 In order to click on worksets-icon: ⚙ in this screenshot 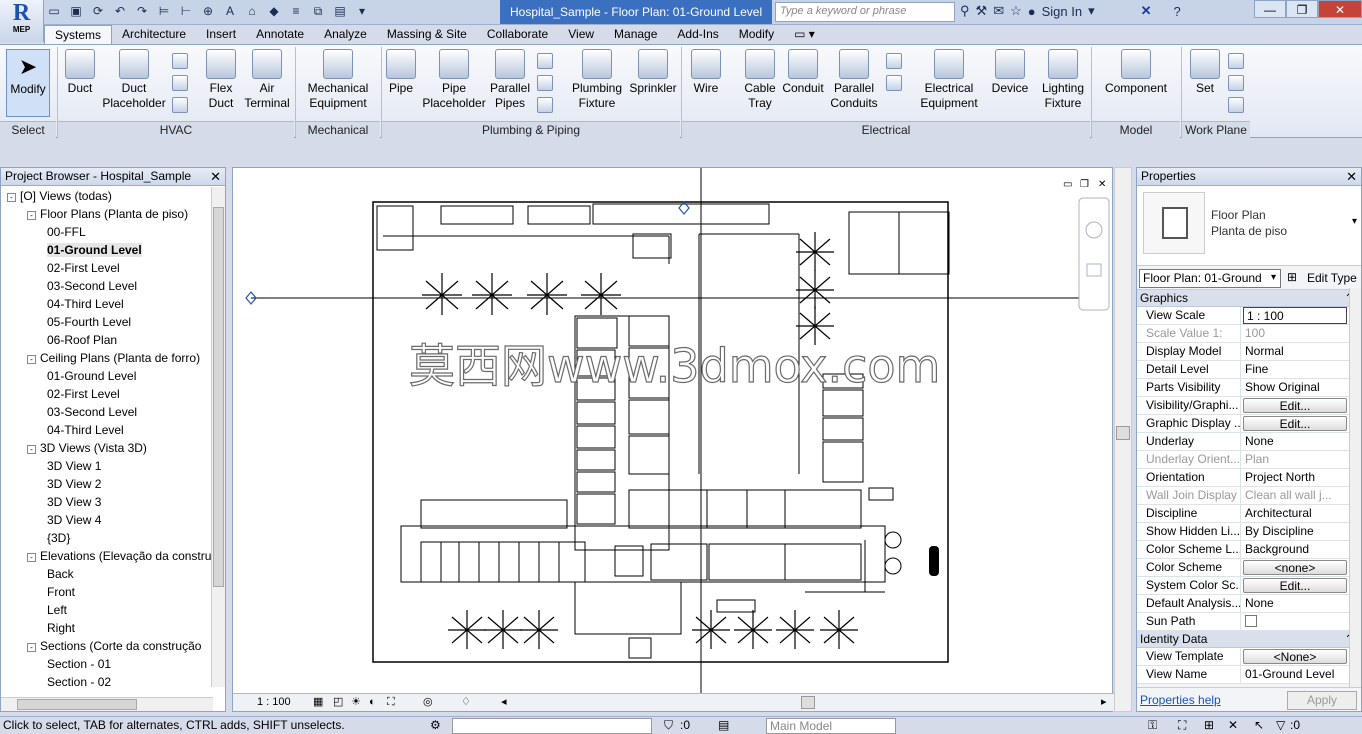, I will do `click(435, 725)`.